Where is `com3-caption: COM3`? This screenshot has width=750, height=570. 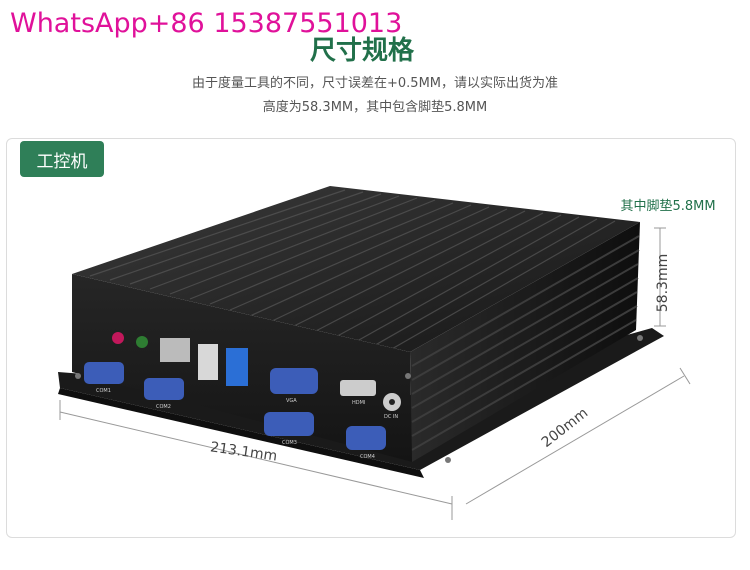 com3-caption: COM3 is located at coordinates (289, 443).